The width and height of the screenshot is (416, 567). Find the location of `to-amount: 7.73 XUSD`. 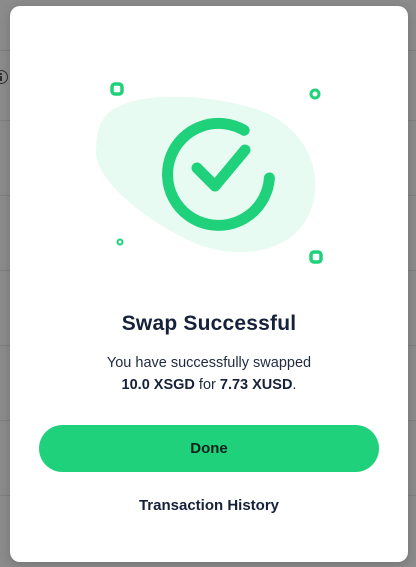

to-amount: 7.73 XUSD is located at coordinates (256, 385).